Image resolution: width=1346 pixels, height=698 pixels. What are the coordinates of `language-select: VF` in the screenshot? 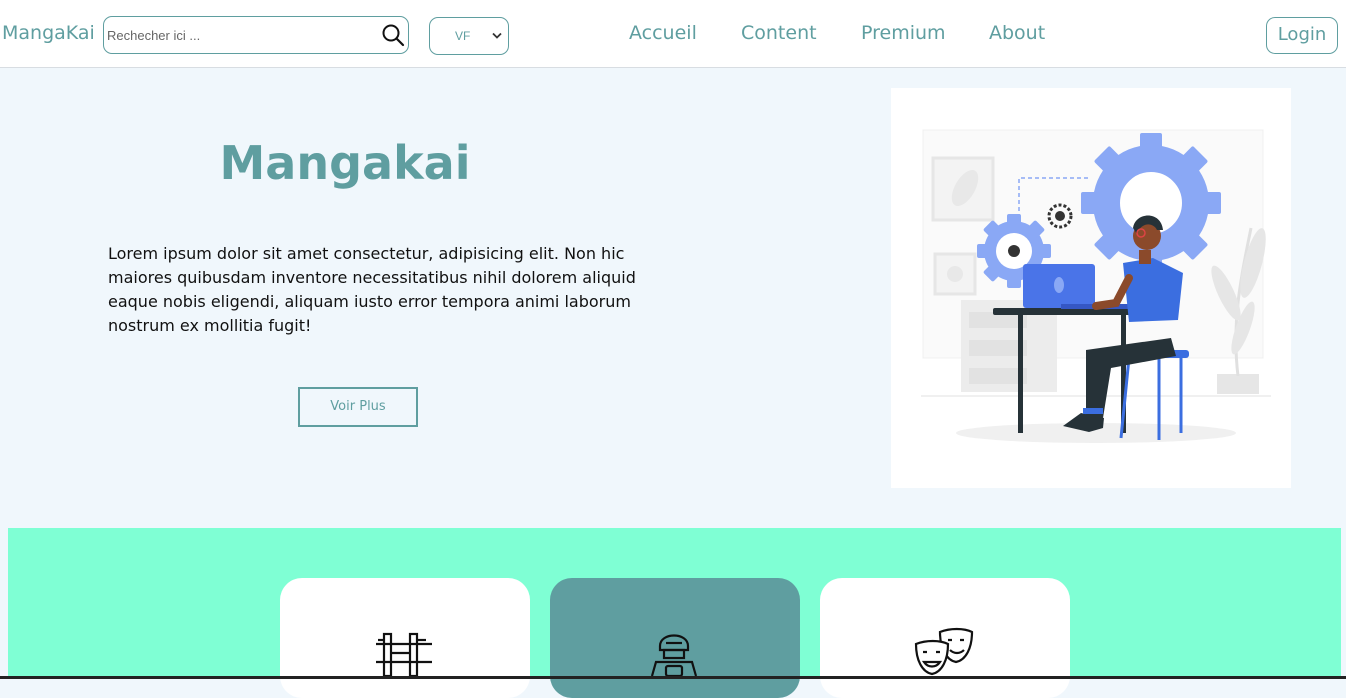 It's located at (469, 36).